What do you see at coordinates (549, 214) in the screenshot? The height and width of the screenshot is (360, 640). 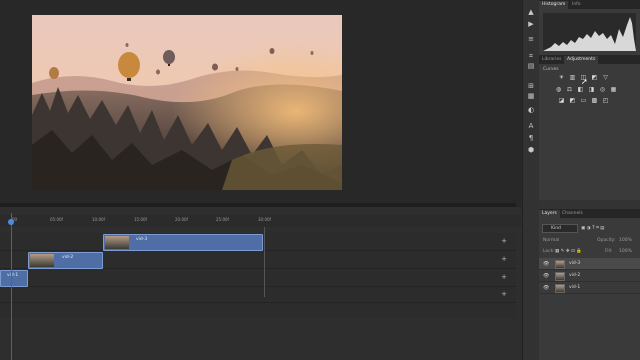 I see `tab-layers: Layers` at bounding box center [549, 214].